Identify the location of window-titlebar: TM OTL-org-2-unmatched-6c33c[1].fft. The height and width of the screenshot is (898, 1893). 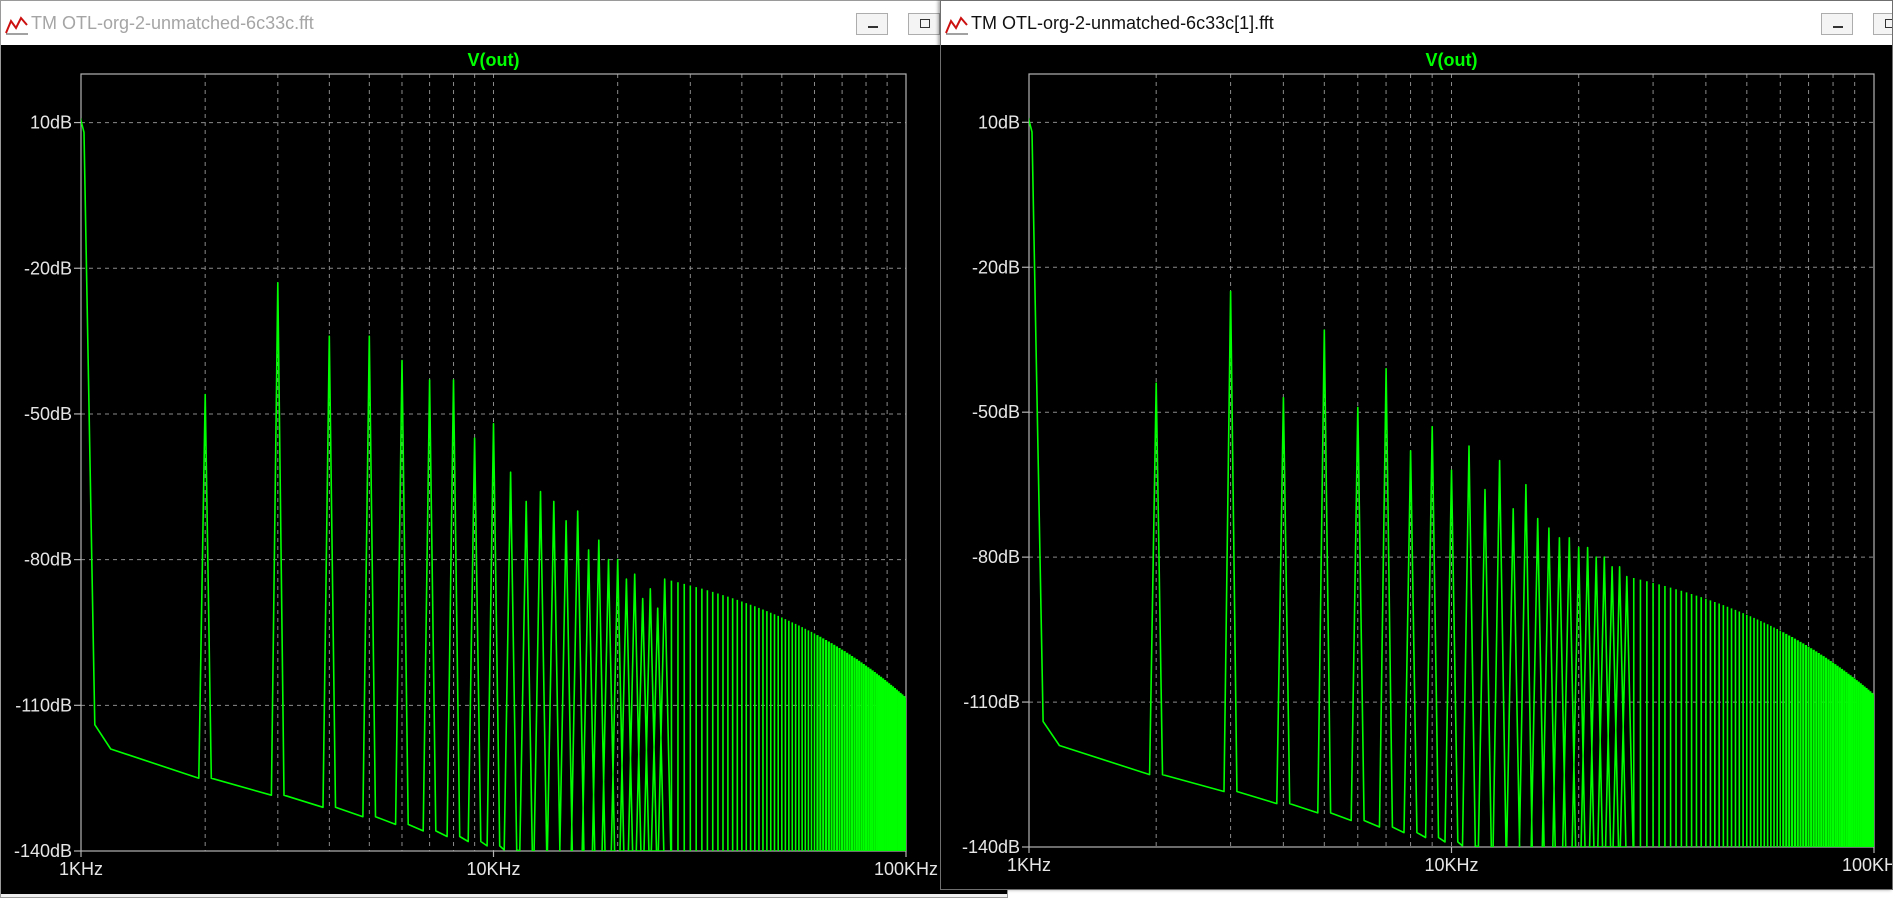
(1416, 23).